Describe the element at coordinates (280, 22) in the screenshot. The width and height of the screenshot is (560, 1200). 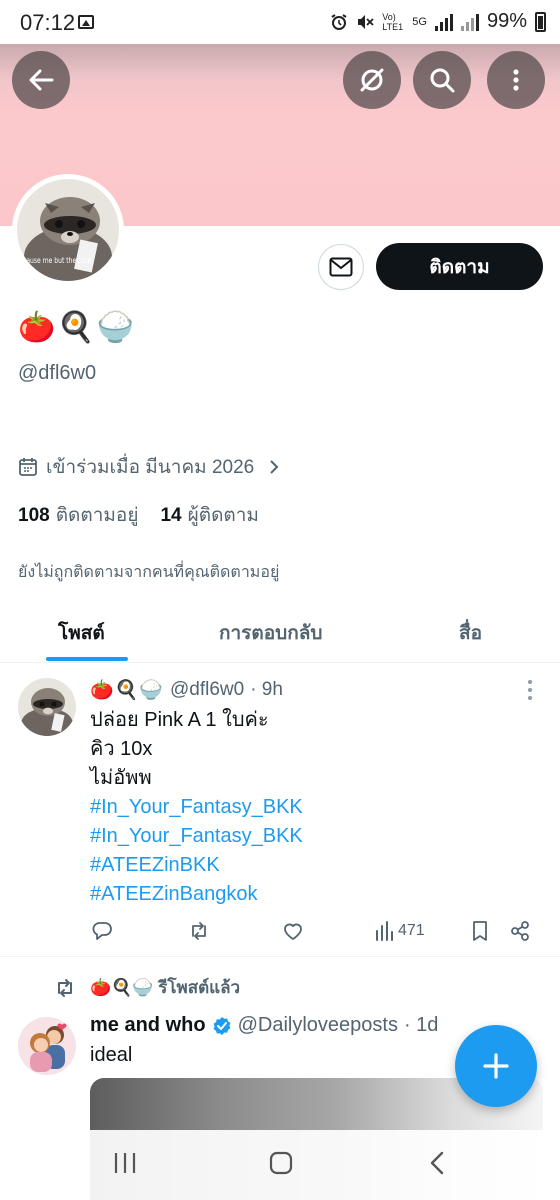
I see `status-bar: 07:12 Vo) LTE1 5G 99%` at that location.